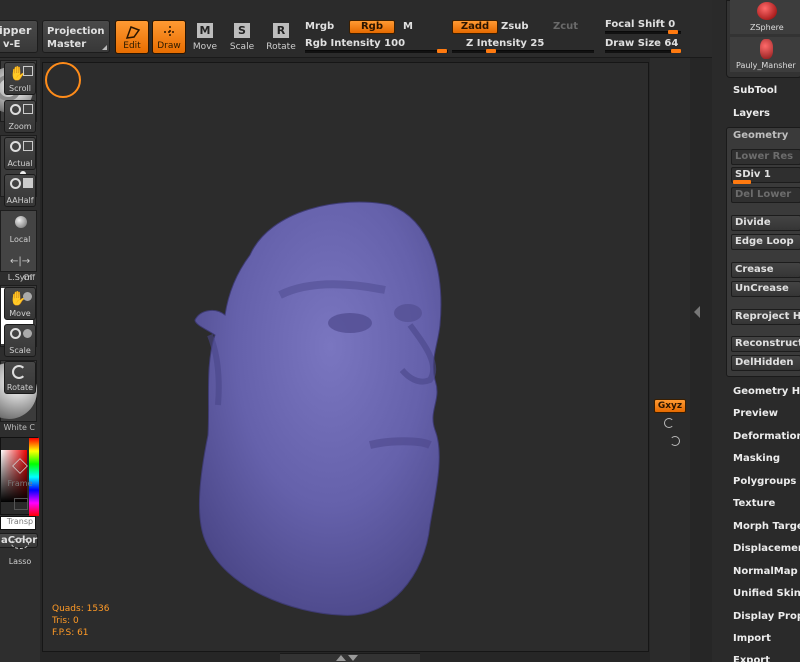 The image size is (800, 662). I want to click on edit-button: Edit, so click(132, 37).